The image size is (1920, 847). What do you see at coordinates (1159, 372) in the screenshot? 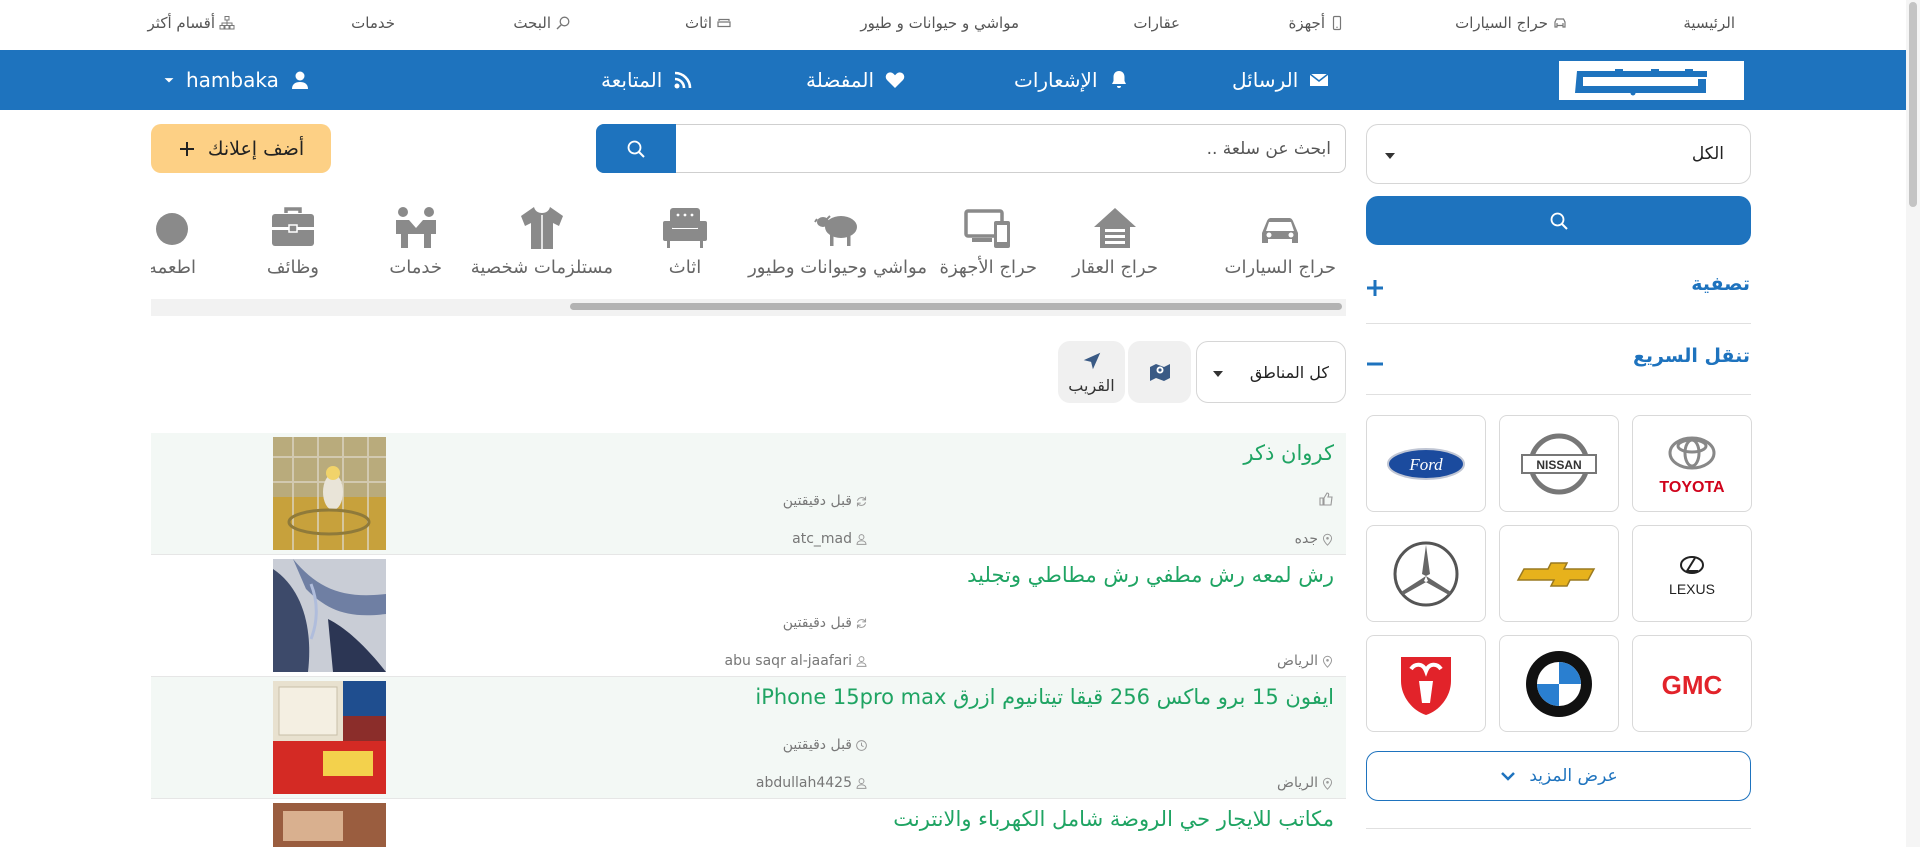
I see `map-button` at bounding box center [1159, 372].